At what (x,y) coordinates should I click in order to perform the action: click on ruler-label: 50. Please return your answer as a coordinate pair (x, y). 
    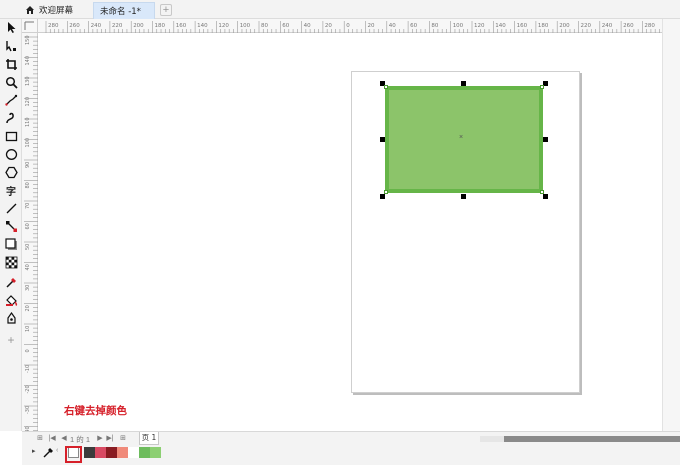
    Looking at the image, I should click on (28, 247).